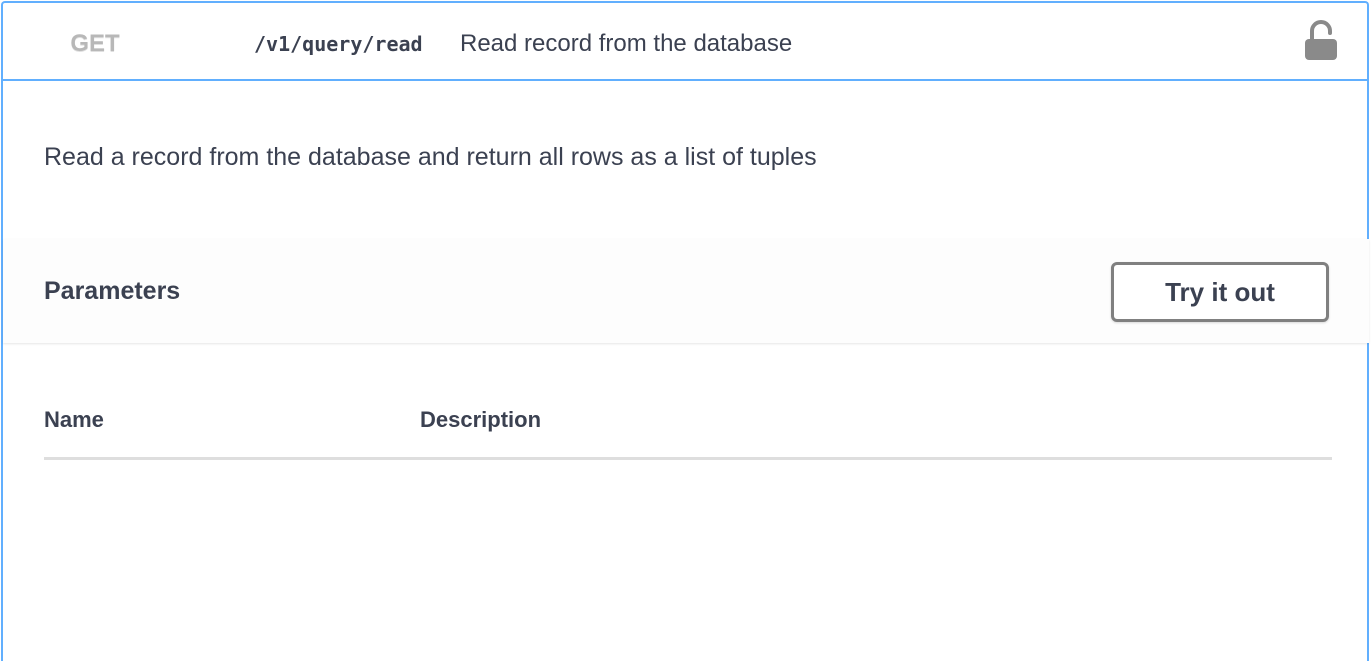 The image size is (1372, 661). What do you see at coordinates (688, 458) in the screenshot?
I see `table-header-divider` at bounding box center [688, 458].